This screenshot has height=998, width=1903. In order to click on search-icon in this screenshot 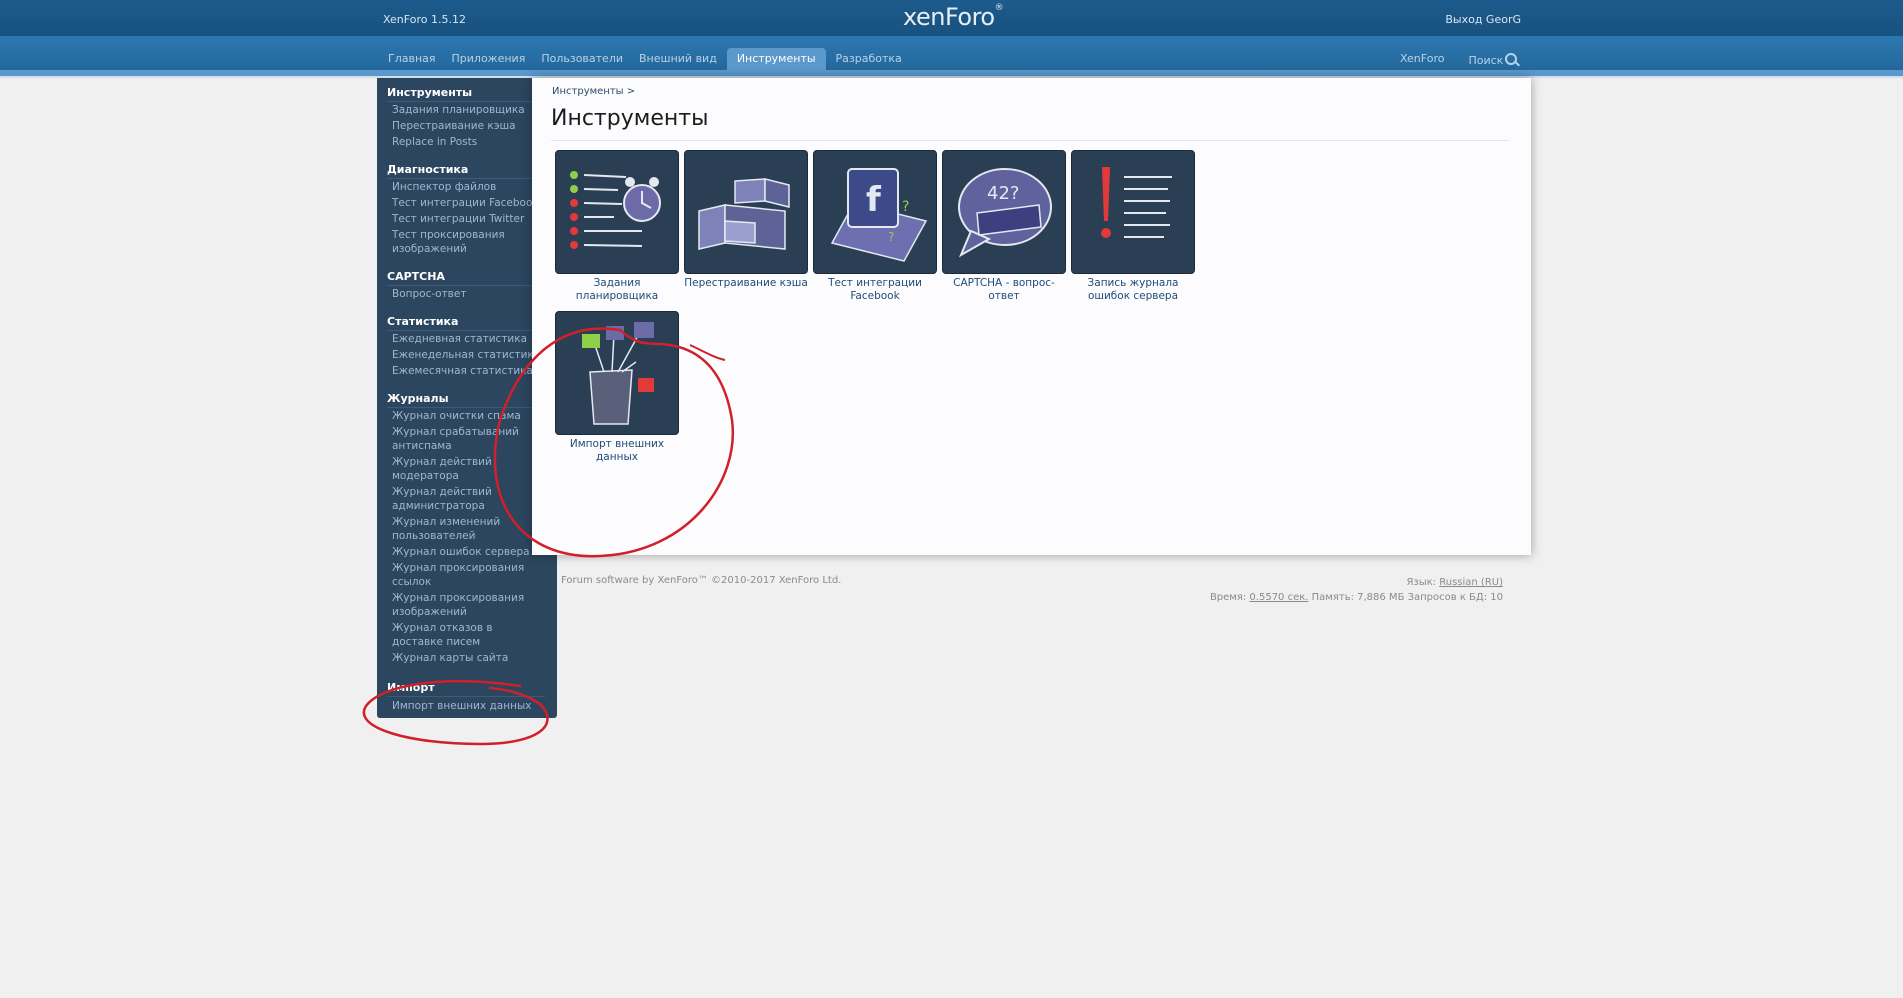, I will do `click(1511, 59)`.